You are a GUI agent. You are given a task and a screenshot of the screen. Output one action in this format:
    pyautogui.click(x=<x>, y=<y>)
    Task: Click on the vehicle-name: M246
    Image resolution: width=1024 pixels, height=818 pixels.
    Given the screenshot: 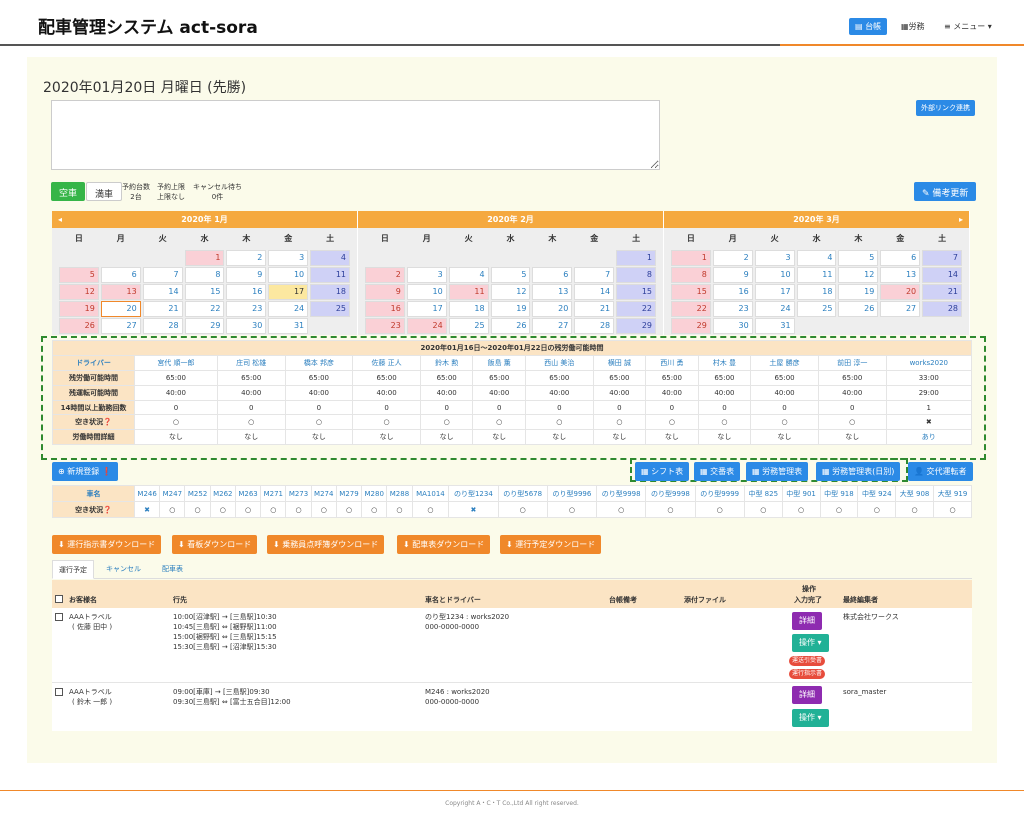 What is the action you would take?
    pyautogui.click(x=147, y=493)
    